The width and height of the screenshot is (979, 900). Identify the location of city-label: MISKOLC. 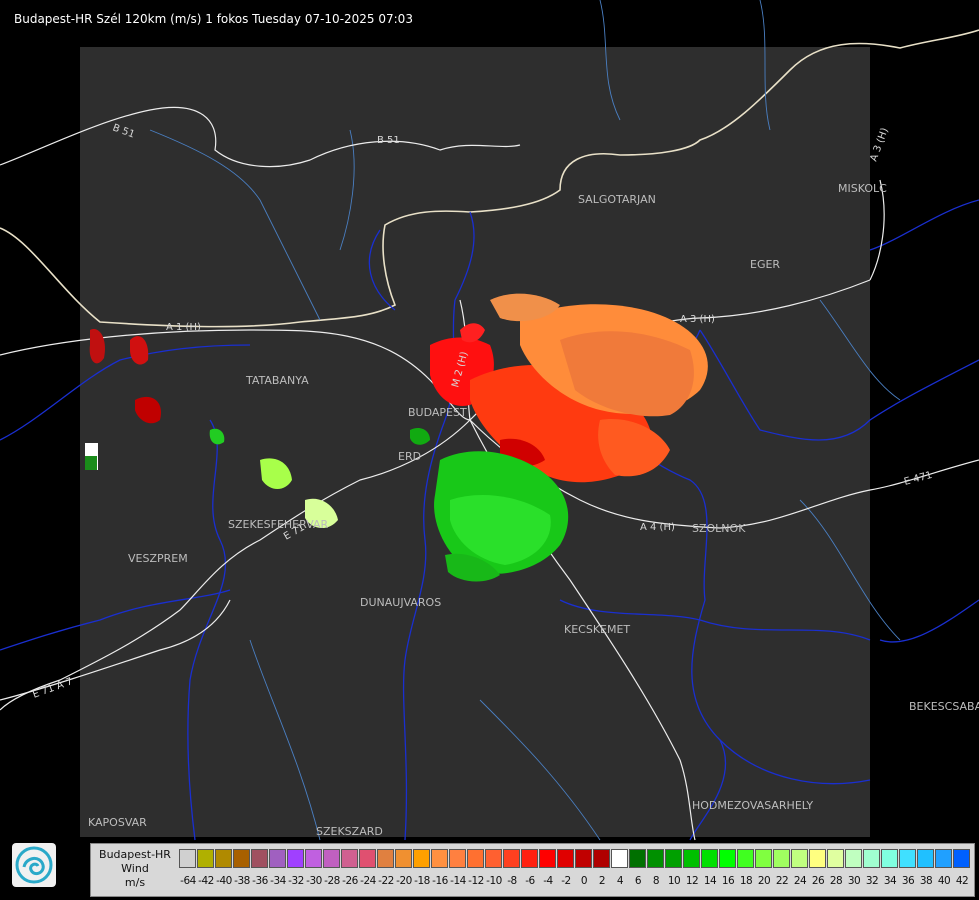
(862, 188).